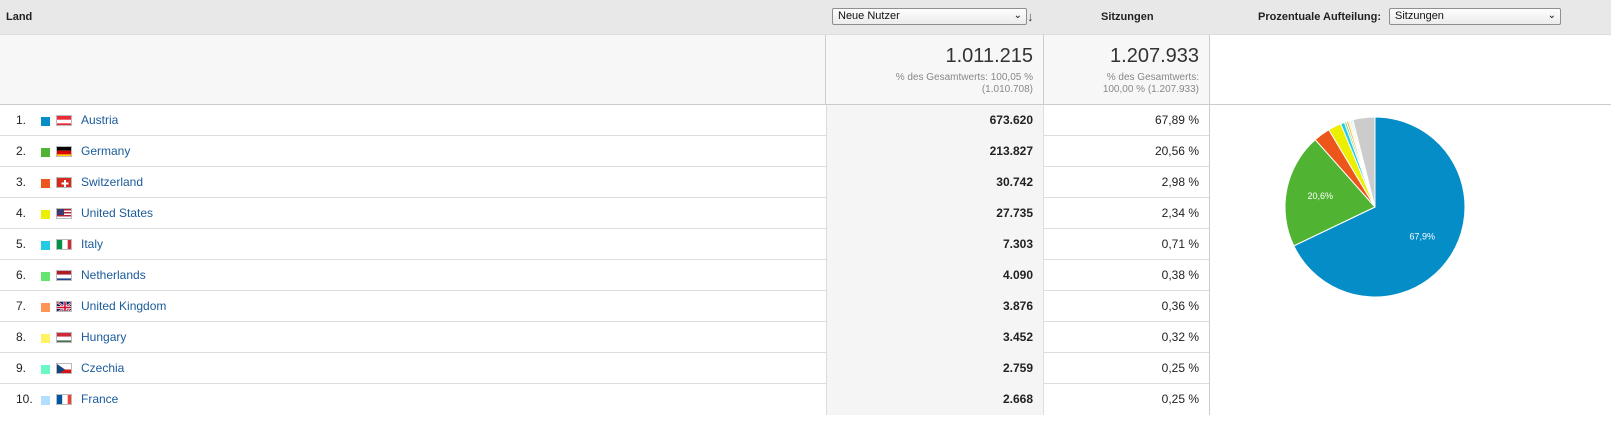  Describe the element at coordinates (1127, 17) in the screenshot. I see `sessions-column-header: Sitzungen` at that location.